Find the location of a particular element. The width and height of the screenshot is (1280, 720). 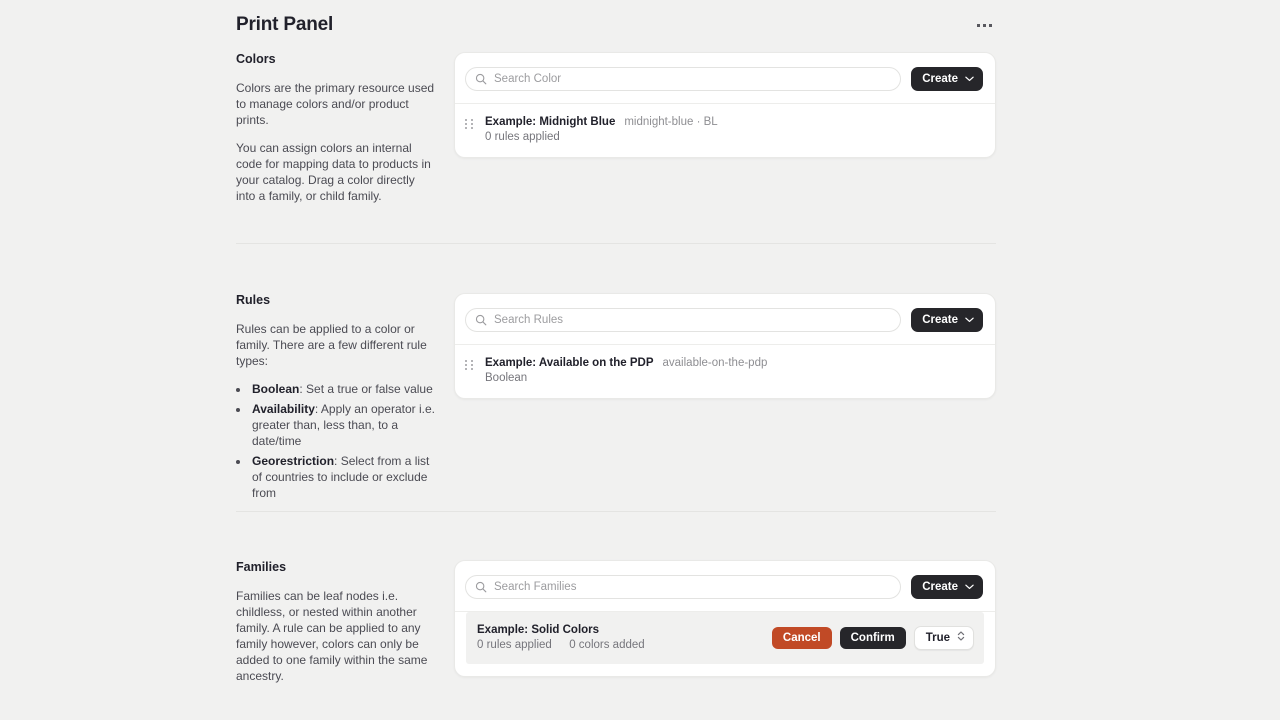

rules-heading: Rules is located at coordinates (253, 300).